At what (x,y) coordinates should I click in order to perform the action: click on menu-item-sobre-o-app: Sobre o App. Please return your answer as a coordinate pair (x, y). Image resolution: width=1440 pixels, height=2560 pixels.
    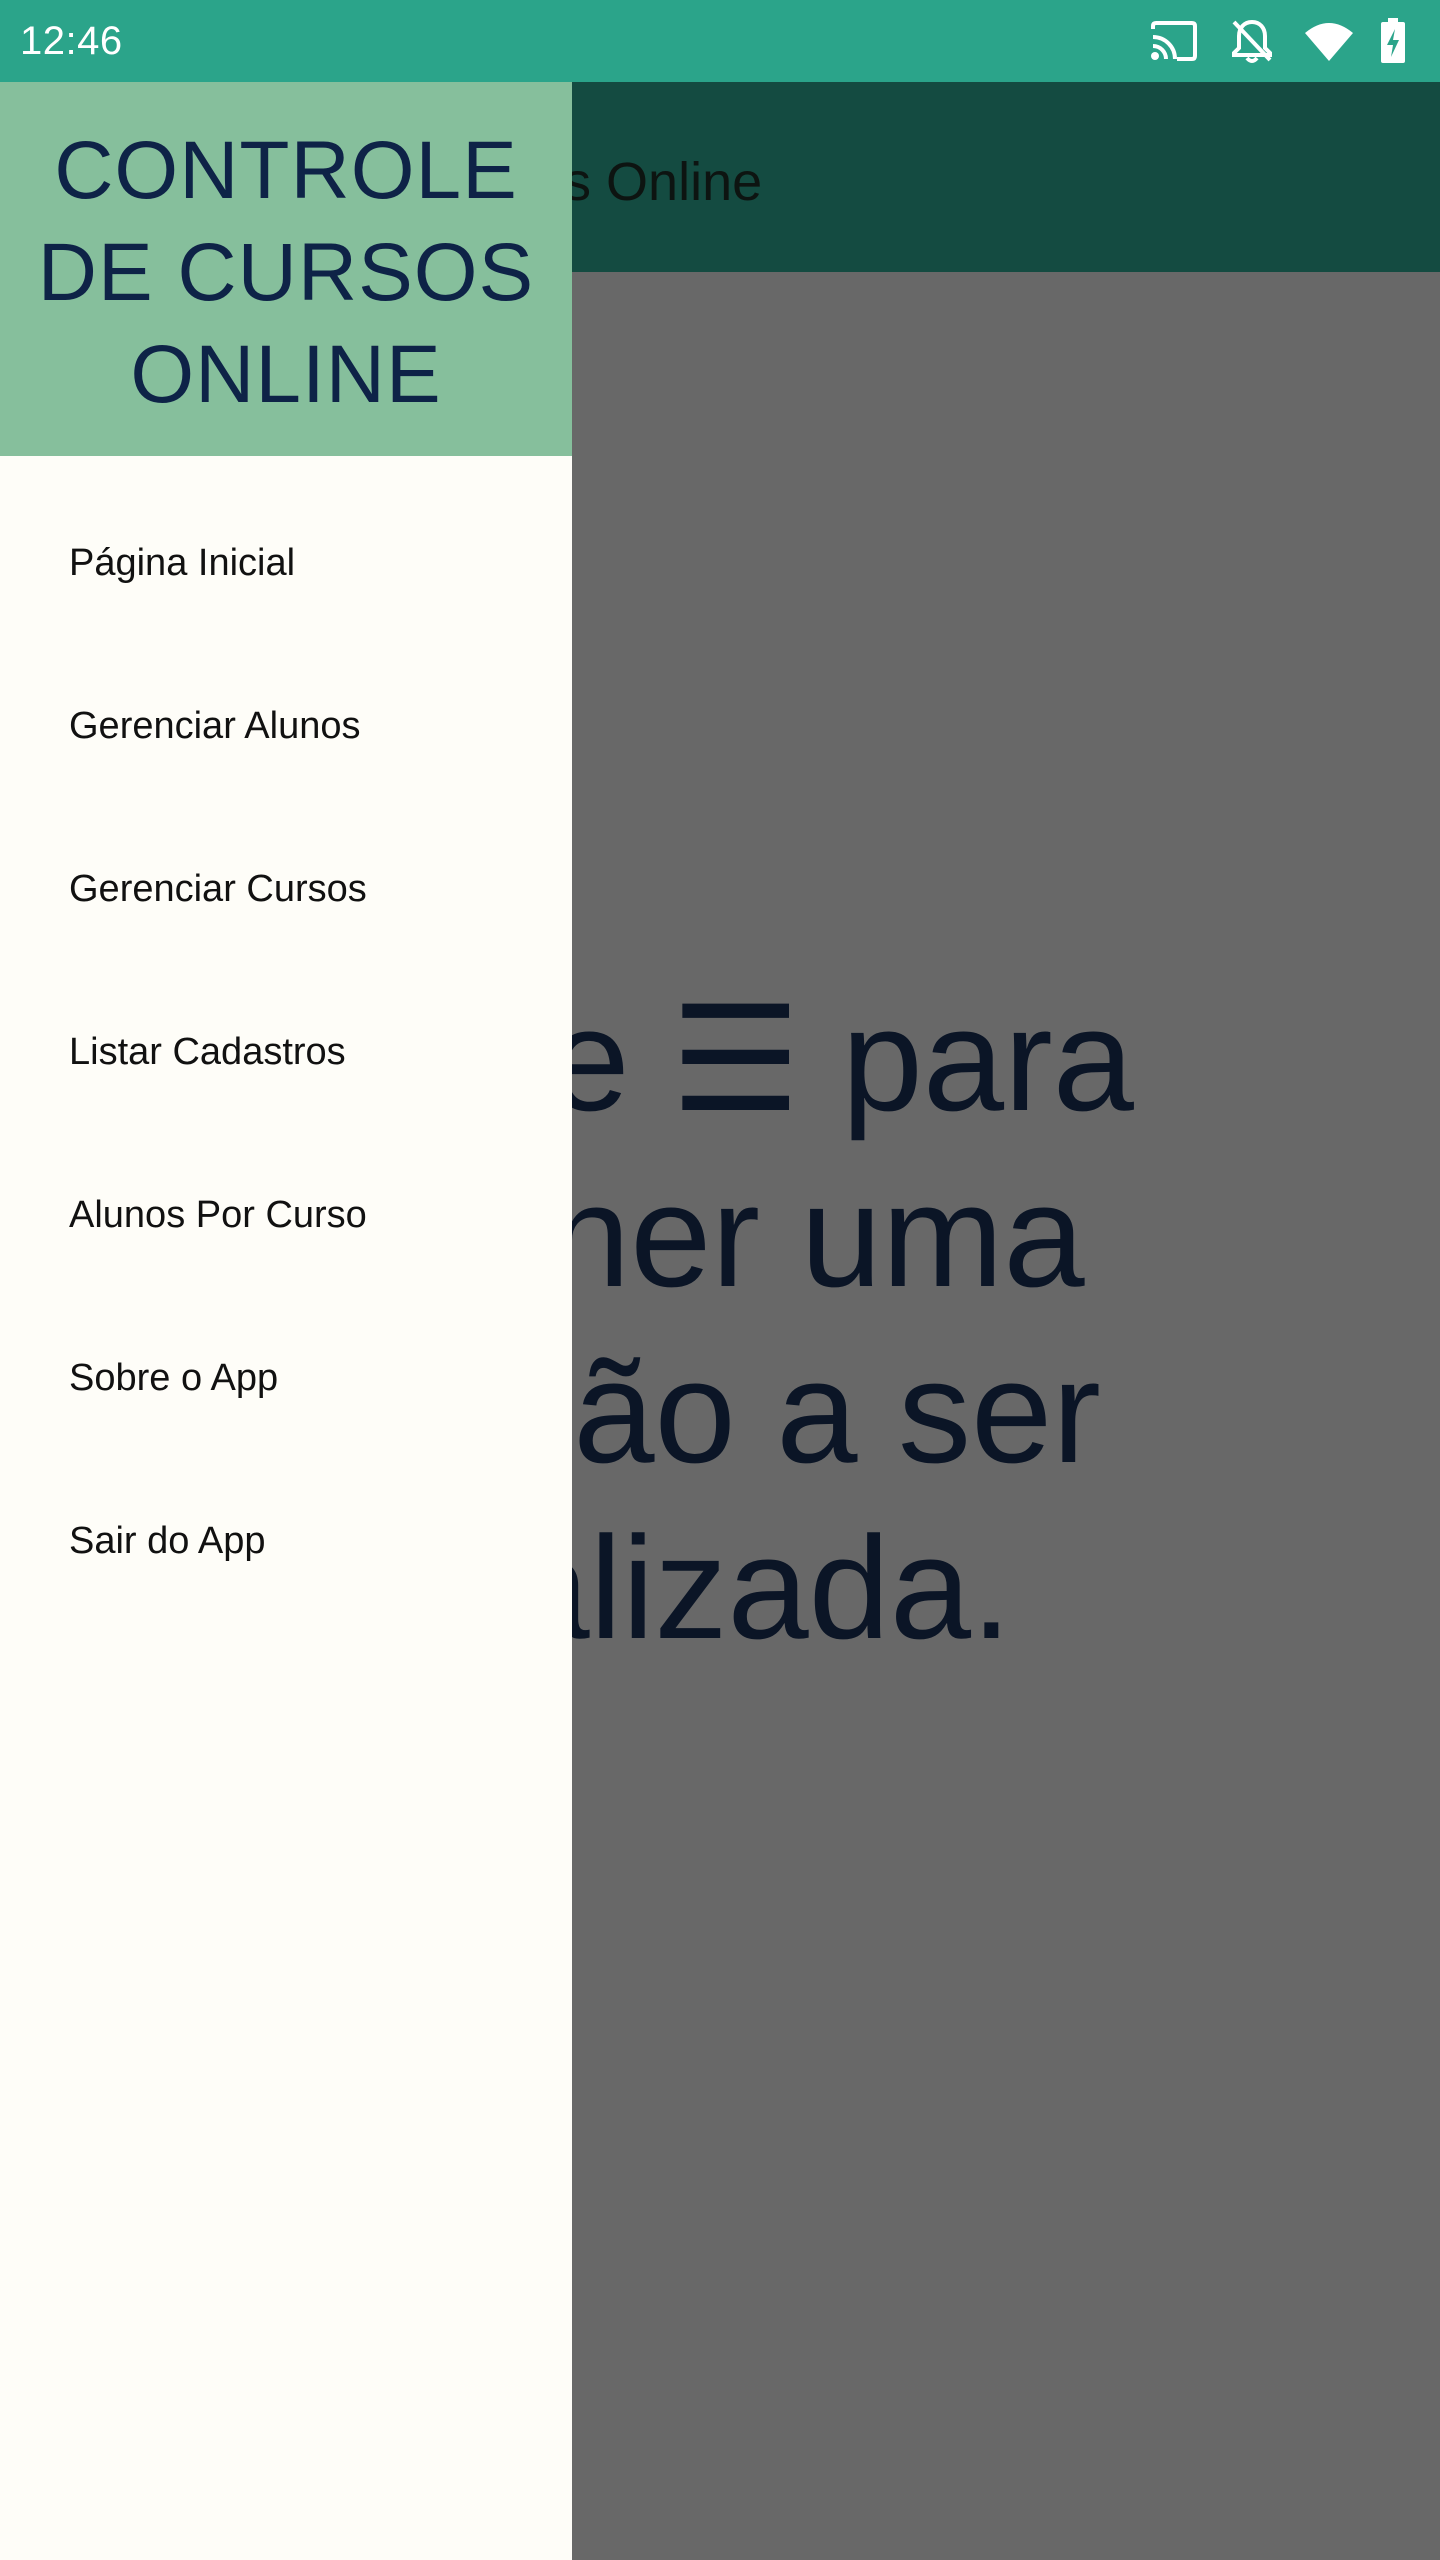
    Looking at the image, I should click on (286, 1378).